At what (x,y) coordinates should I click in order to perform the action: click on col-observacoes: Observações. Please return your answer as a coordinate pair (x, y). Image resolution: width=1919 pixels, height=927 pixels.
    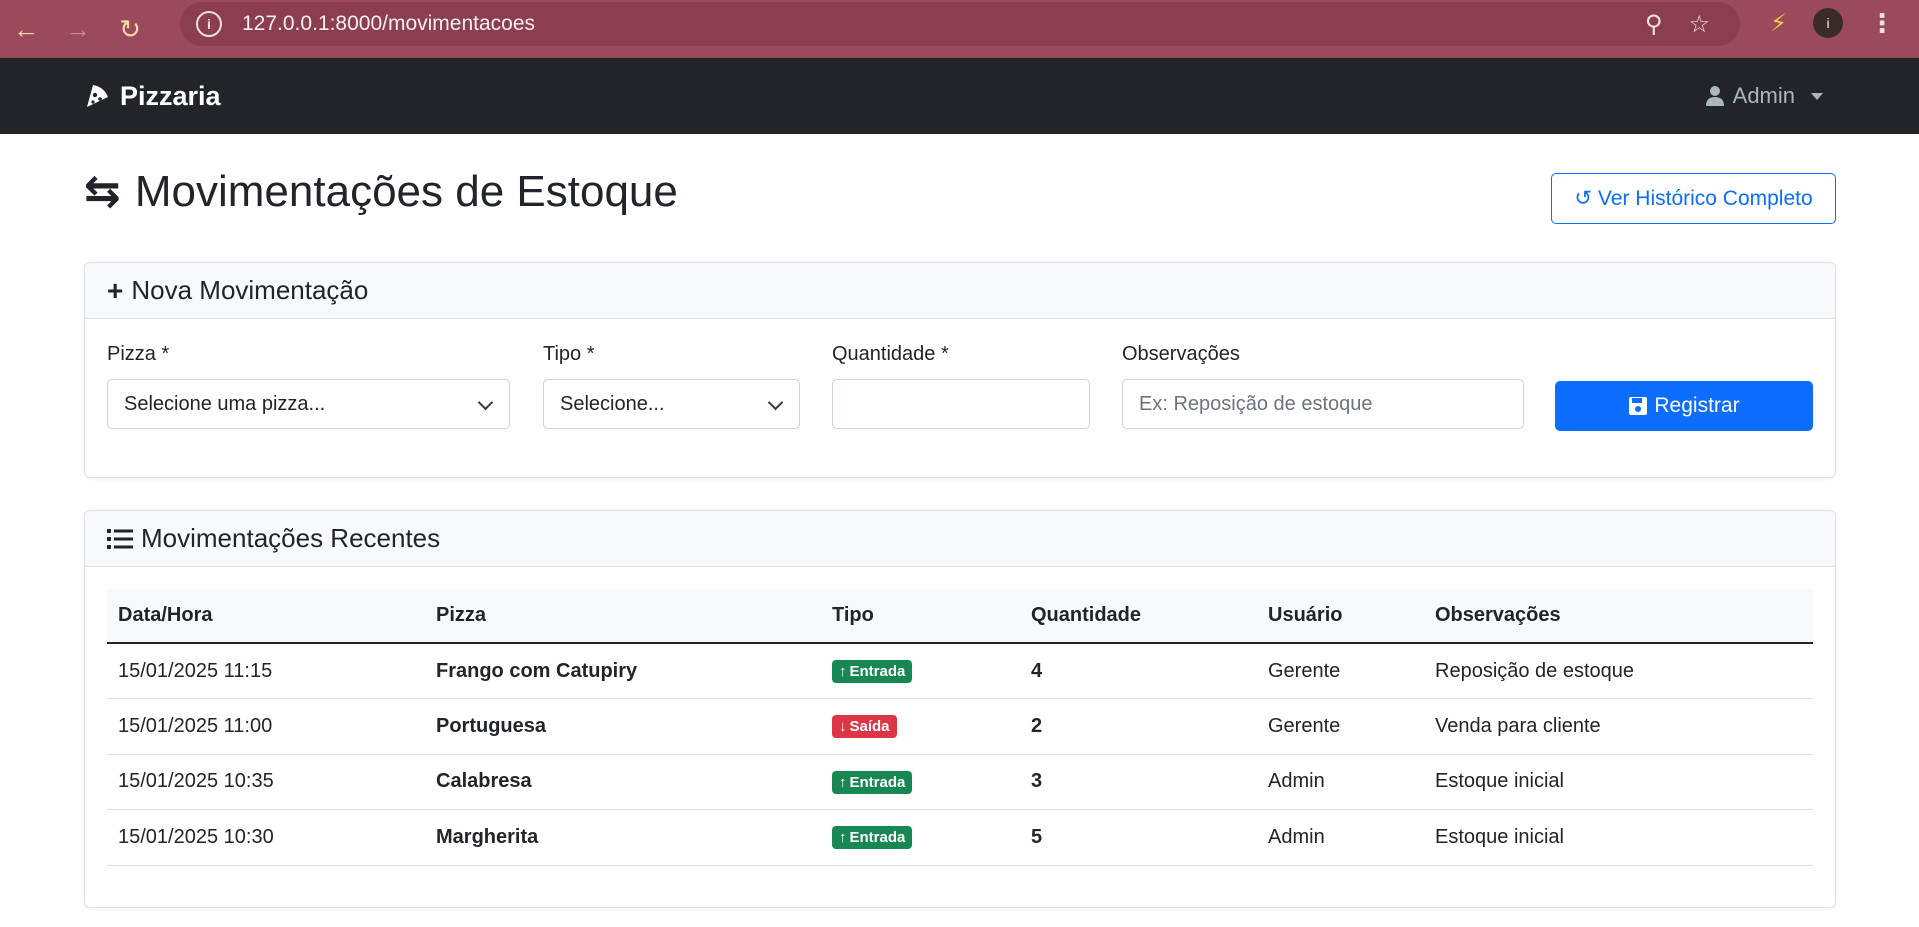
    Looking at the image, I should click on (1498, 615).